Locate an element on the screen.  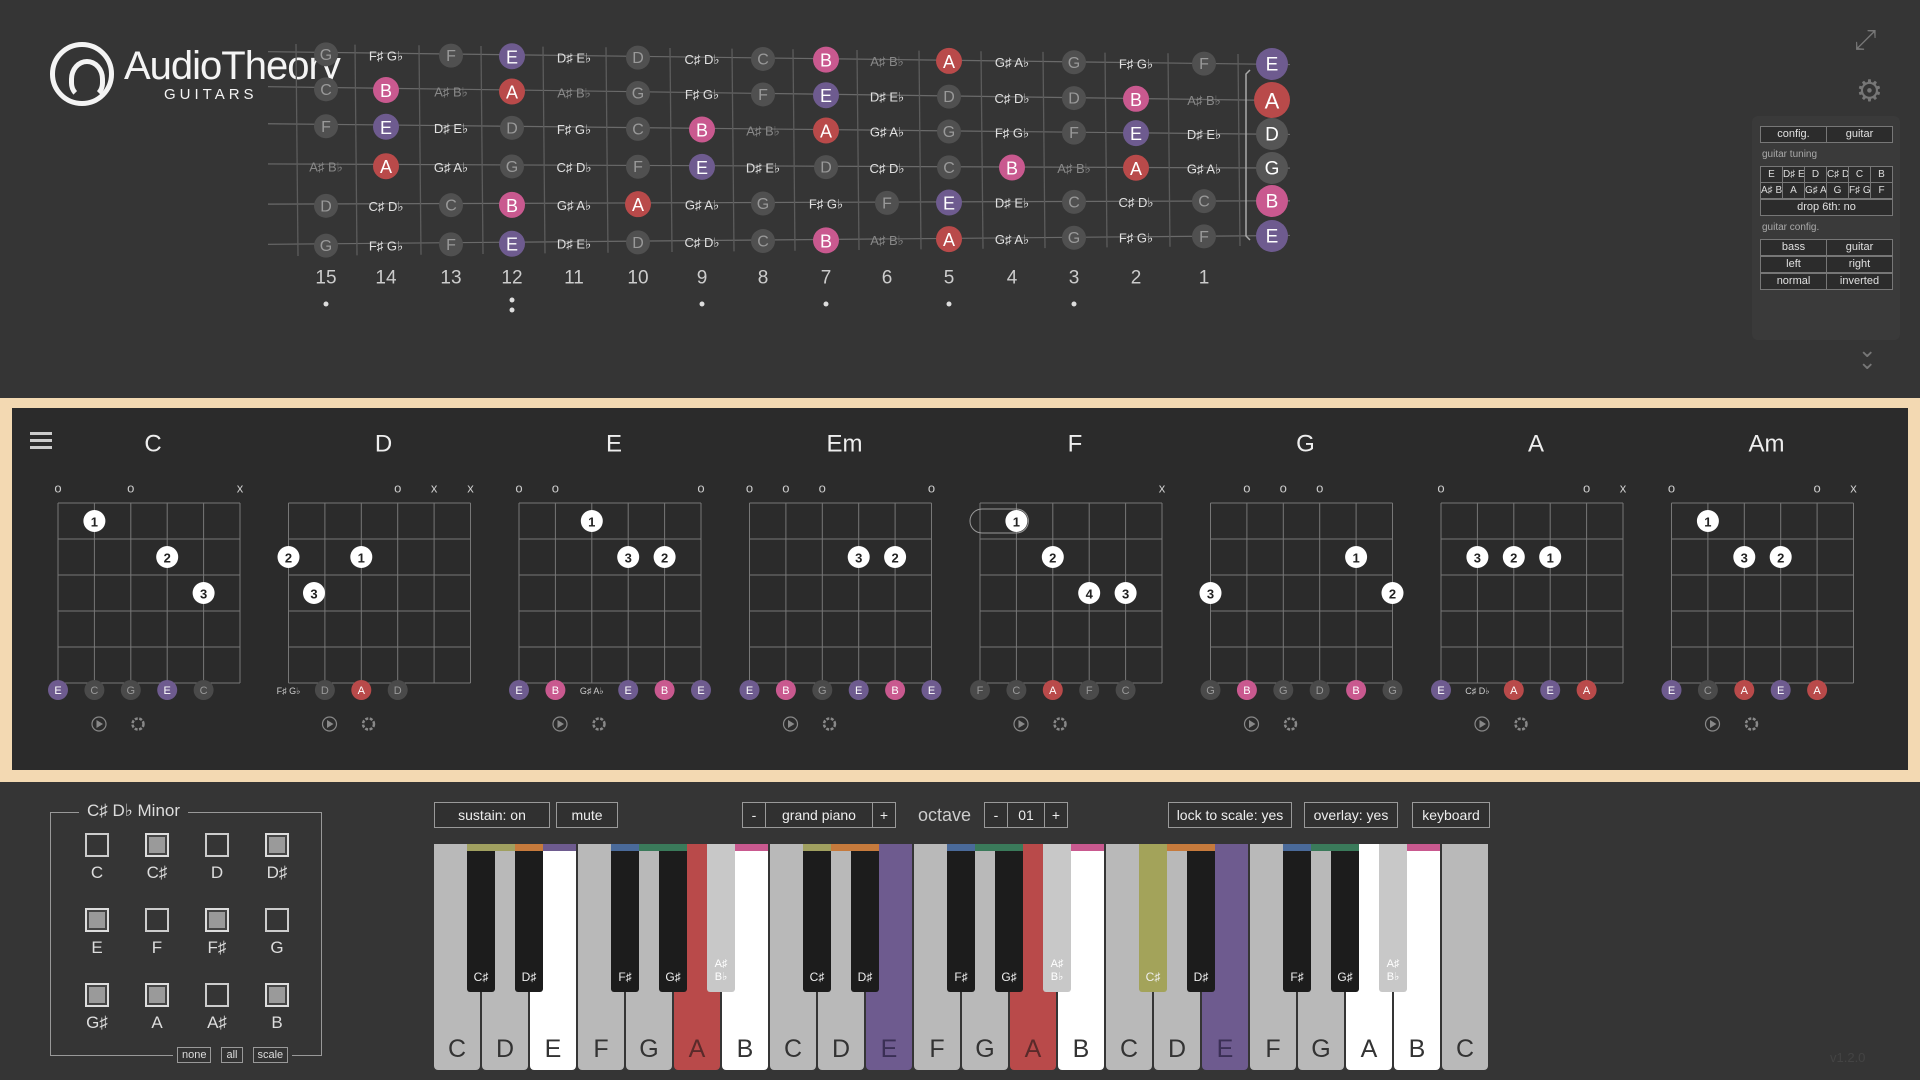
scale-note-C: C is located at coordinates (97, 858).